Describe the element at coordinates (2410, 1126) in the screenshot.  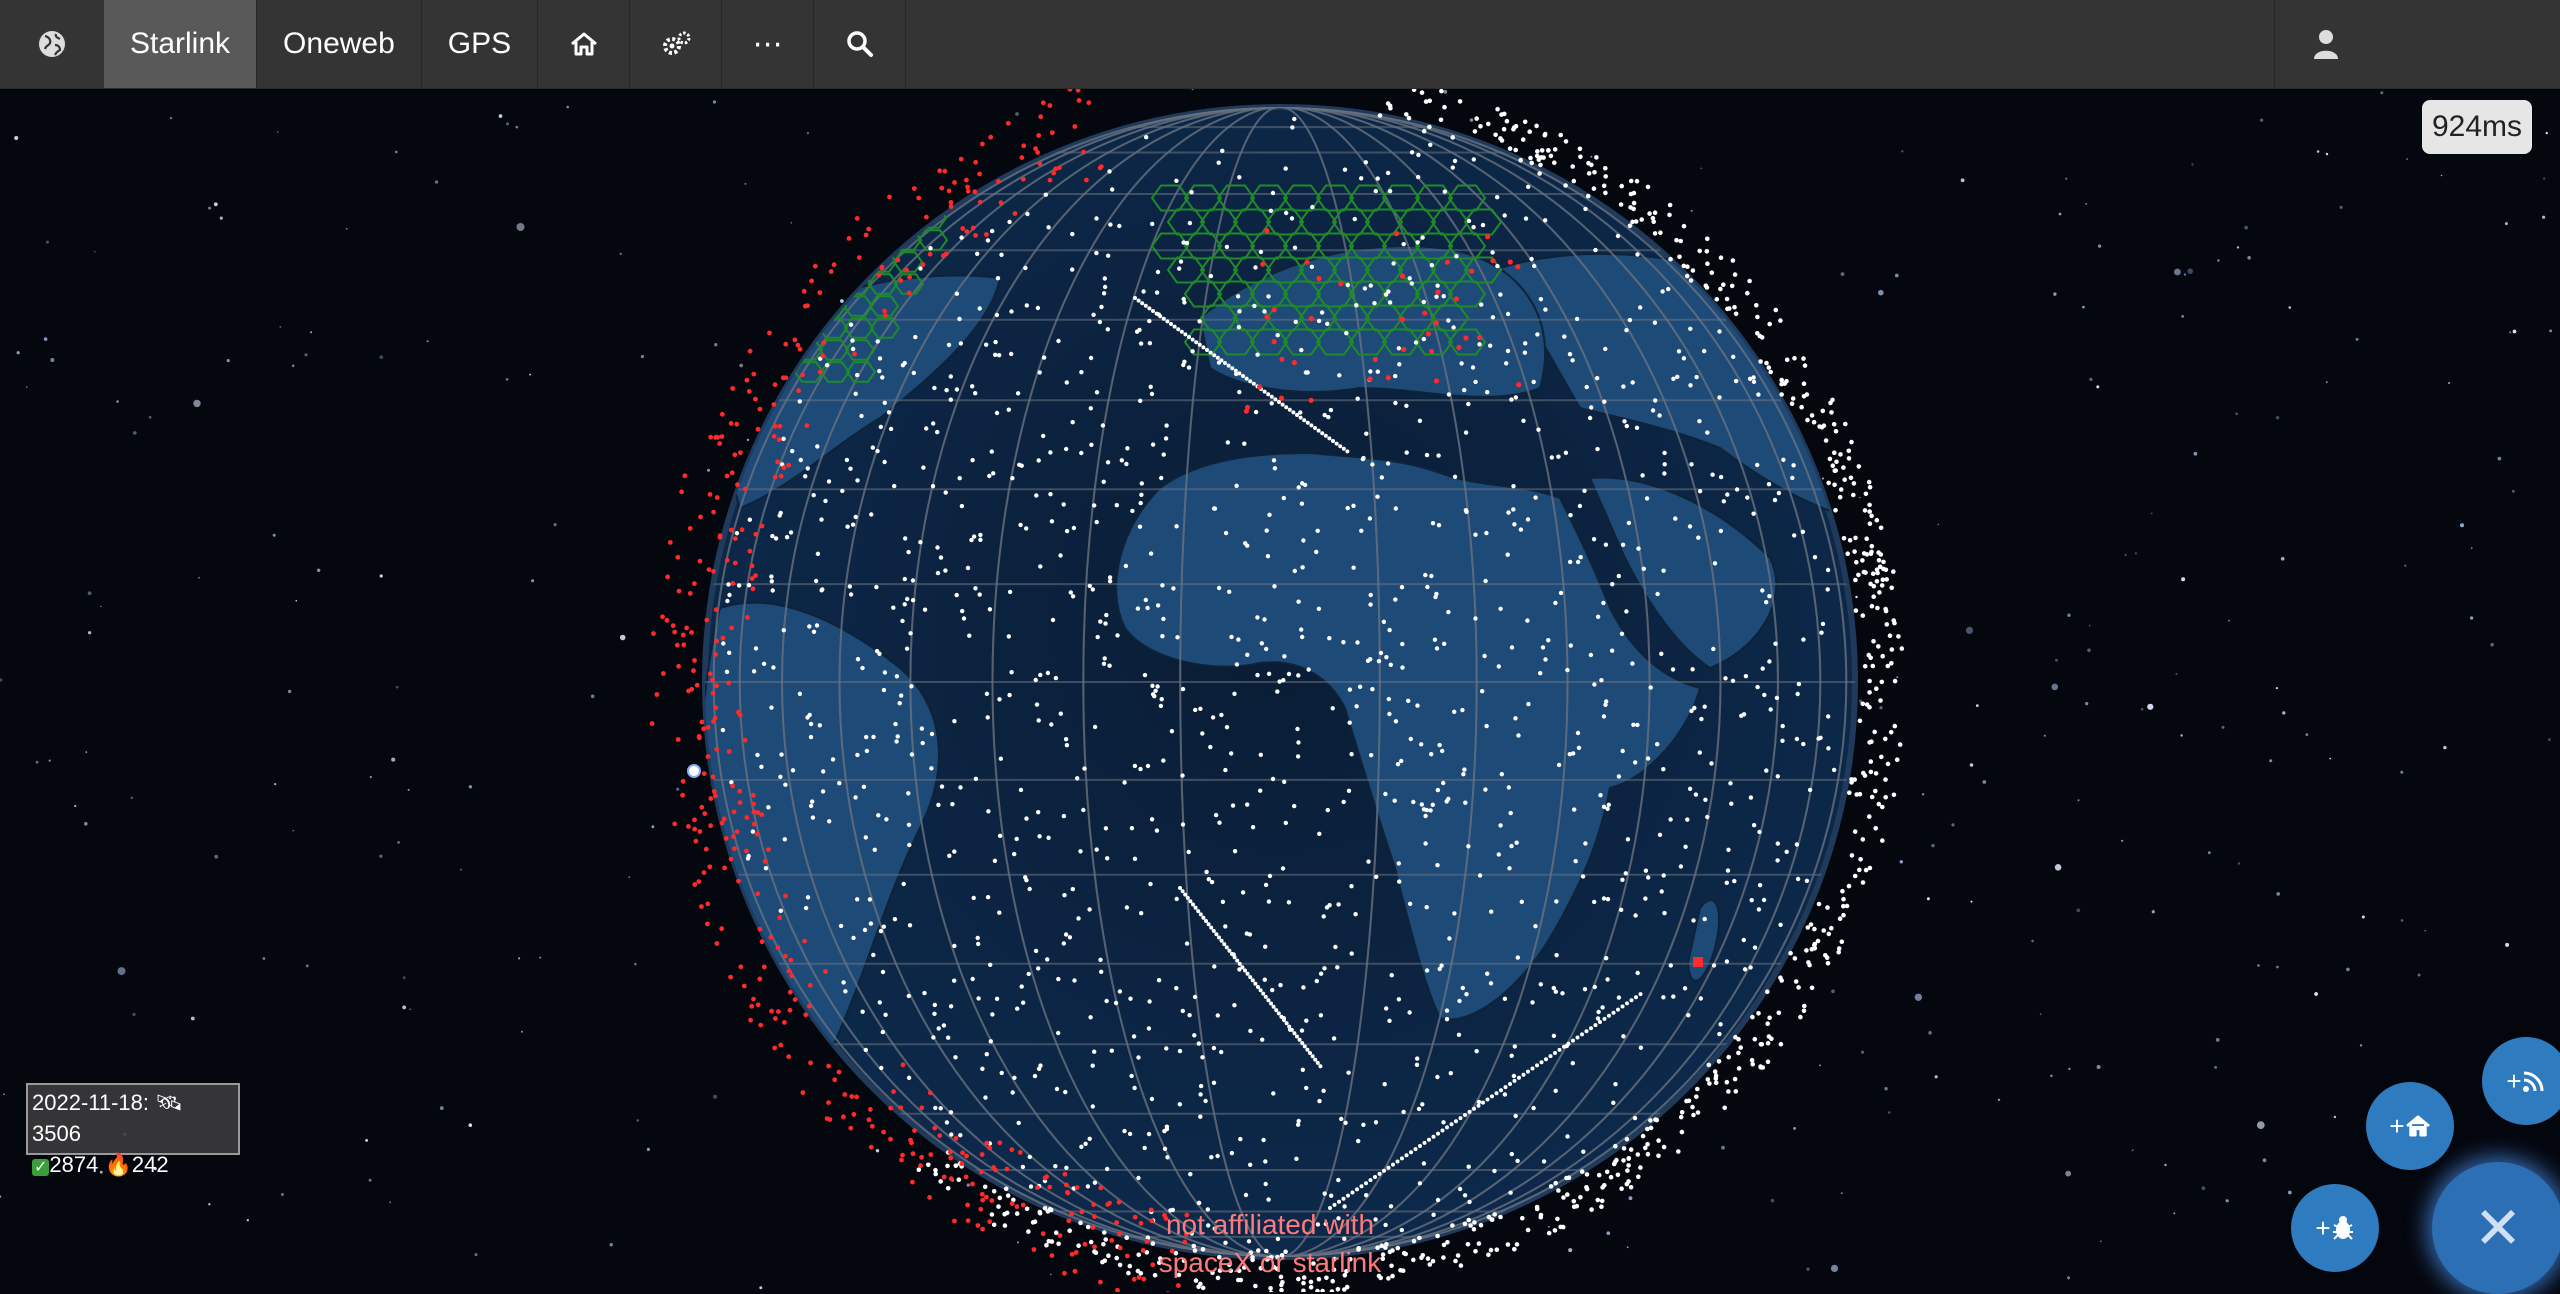
I see `add-home-button: +` at that location.